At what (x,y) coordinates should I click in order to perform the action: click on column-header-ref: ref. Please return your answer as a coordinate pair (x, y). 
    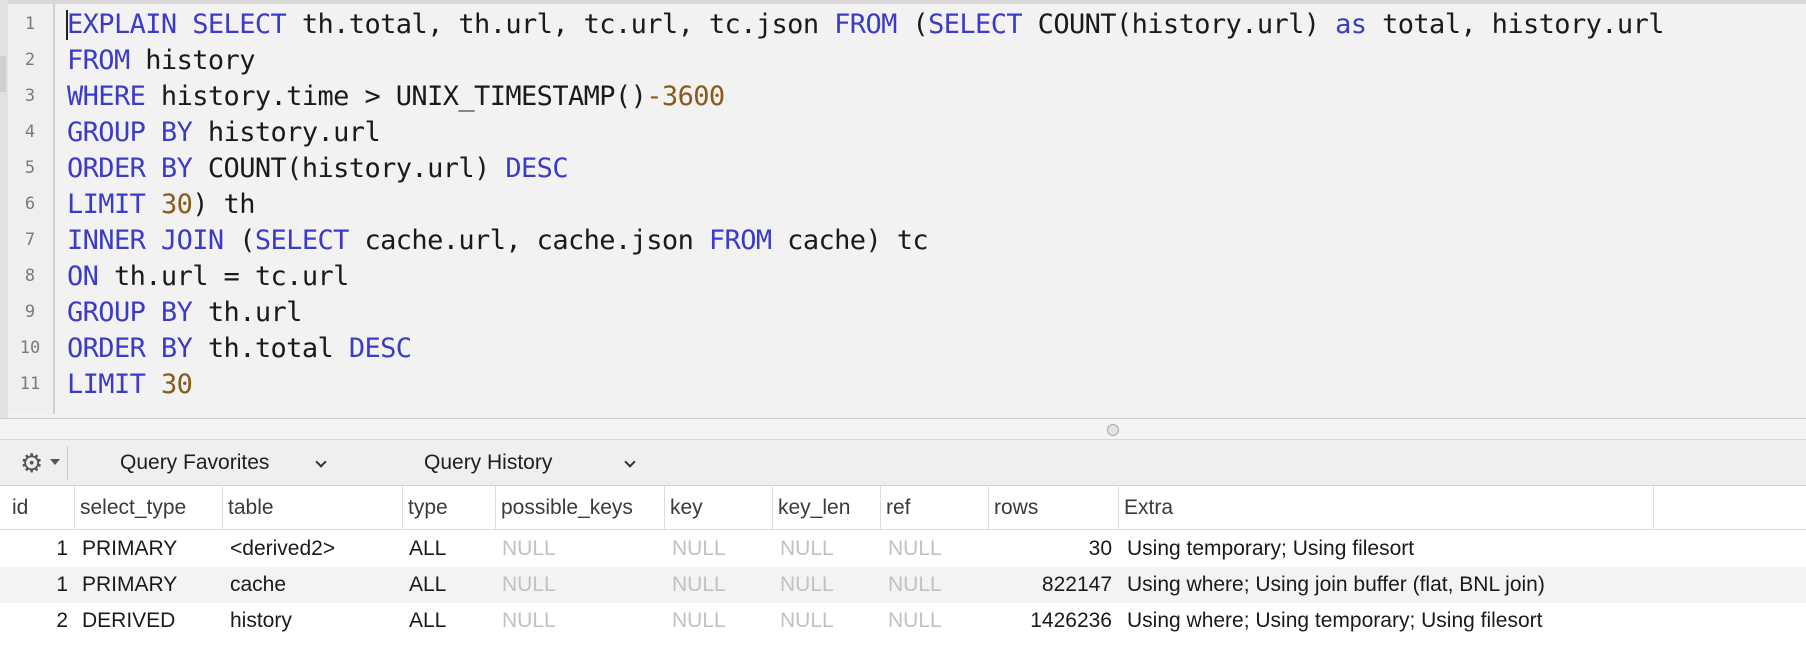
    Looking at the image, I should click on (935, 508).